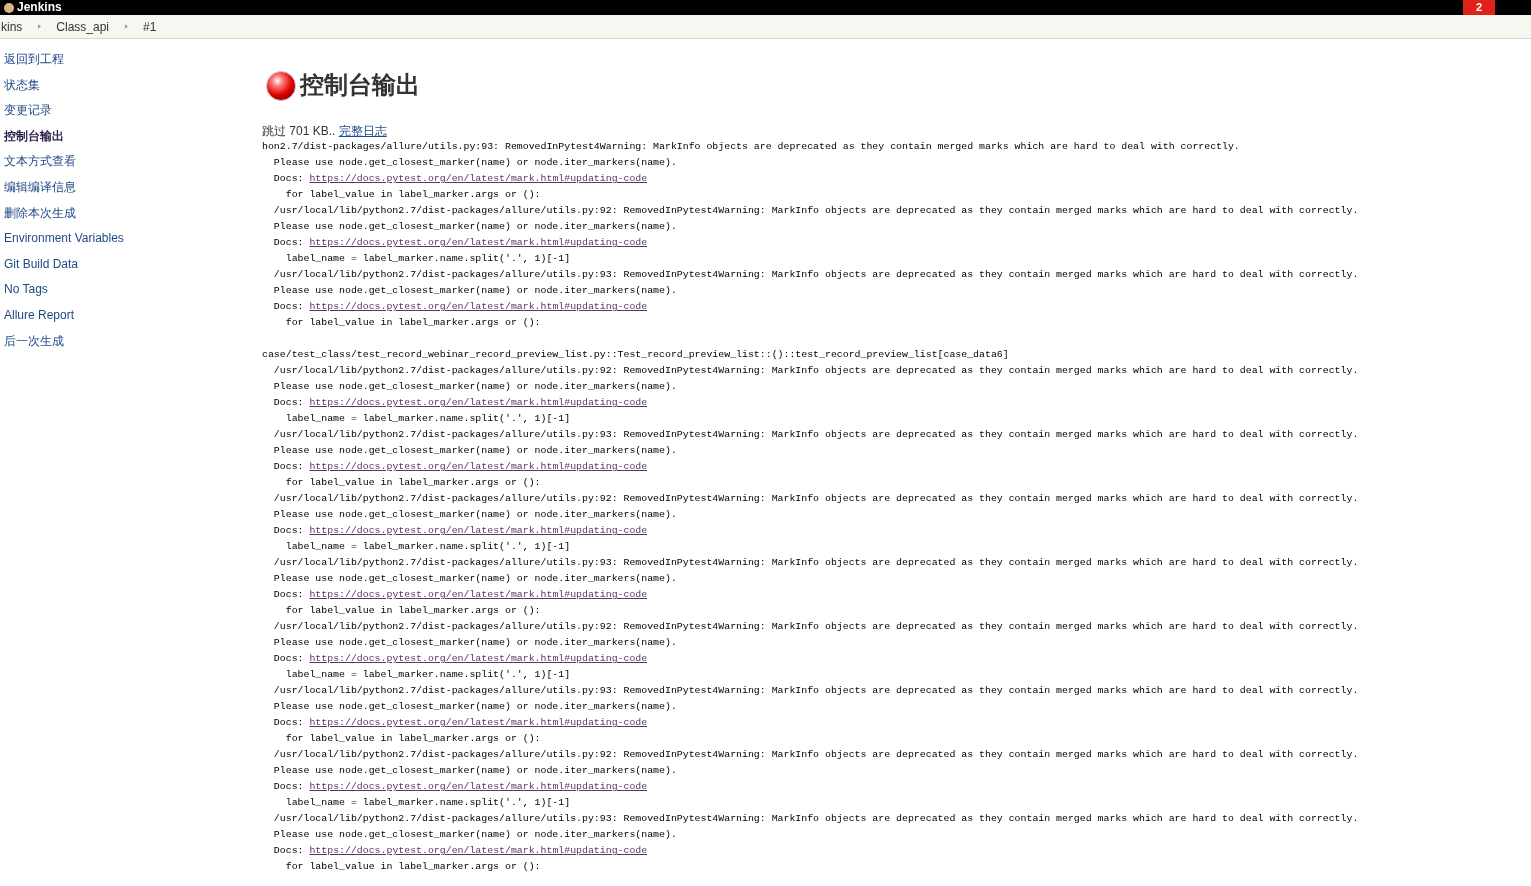 This screenshot has height=886, width=1531. Describe the element at coordinates (83, 26) in the screenshot. I see `breadcrumb-link: Class_api` at that location.